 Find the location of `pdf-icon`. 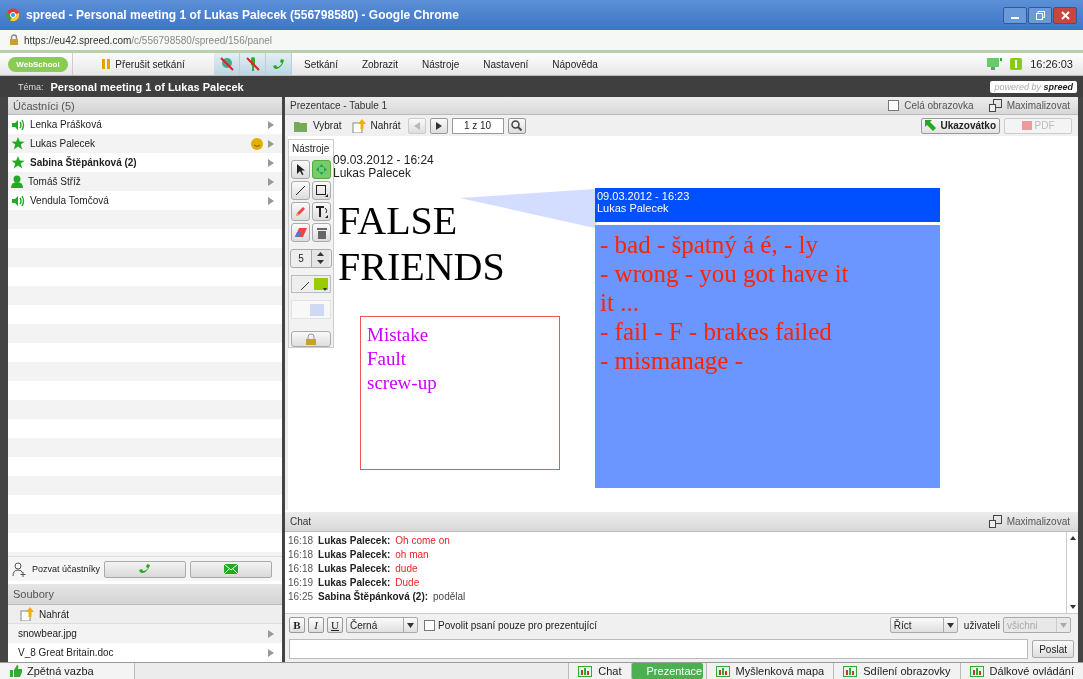

pdf-icon is located at coordinates (1026, 125).